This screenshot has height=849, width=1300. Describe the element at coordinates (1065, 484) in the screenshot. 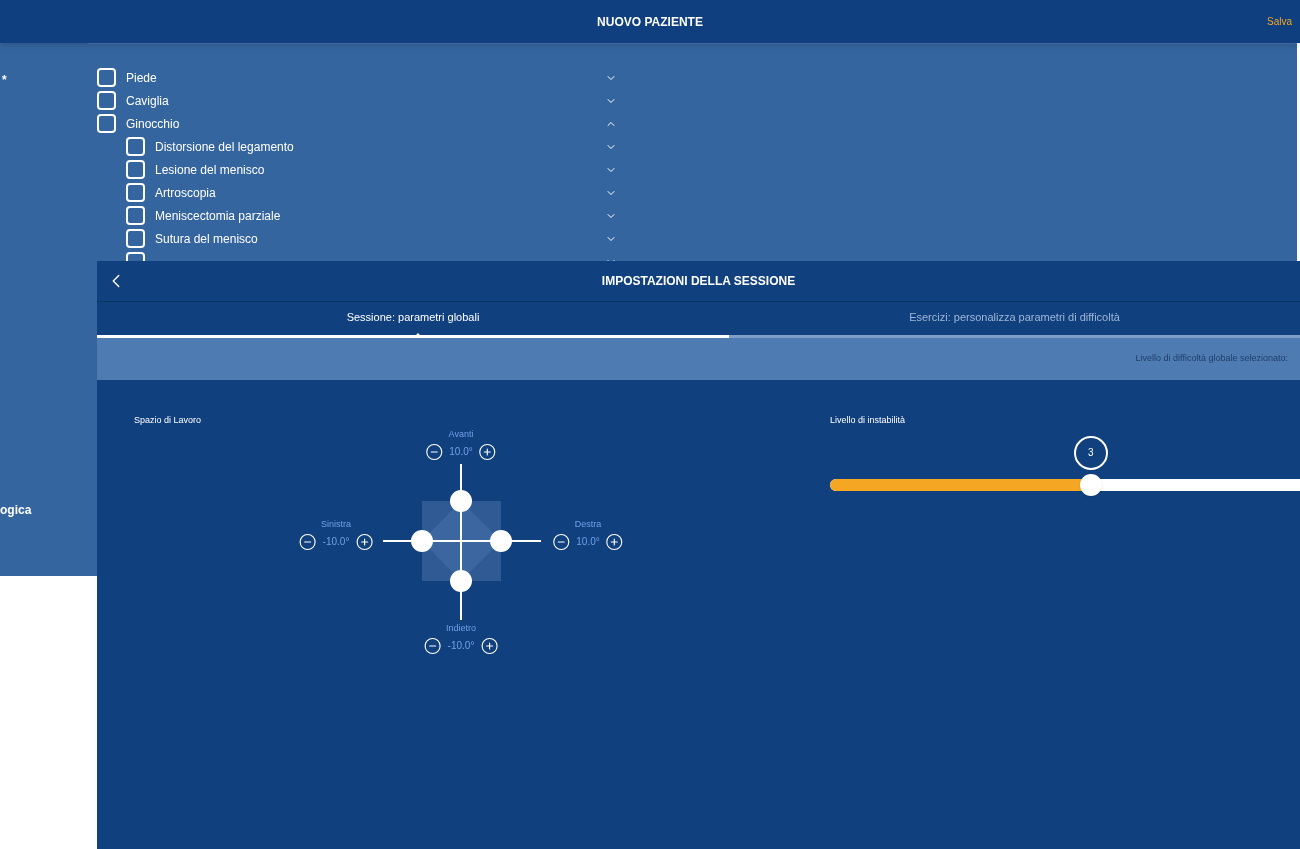

I see `instability-slider` at that location.